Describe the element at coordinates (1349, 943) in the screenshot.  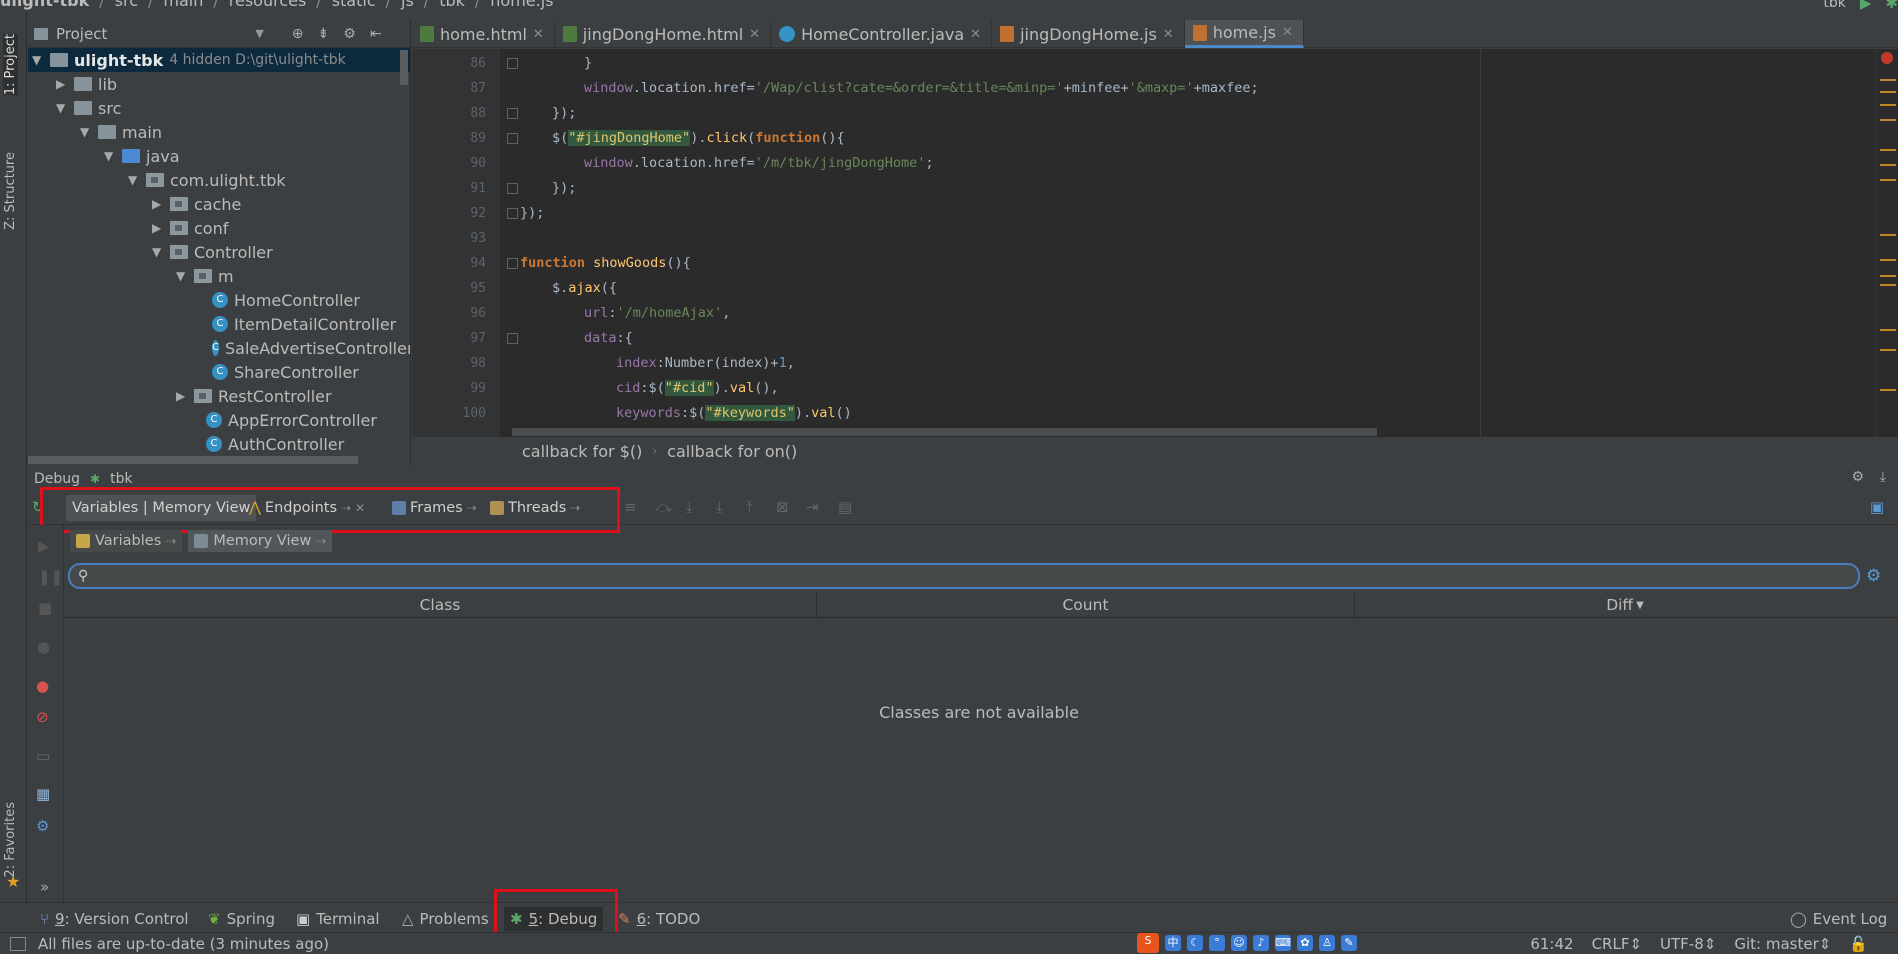
I see `wrench-icon: ✎` at that location.